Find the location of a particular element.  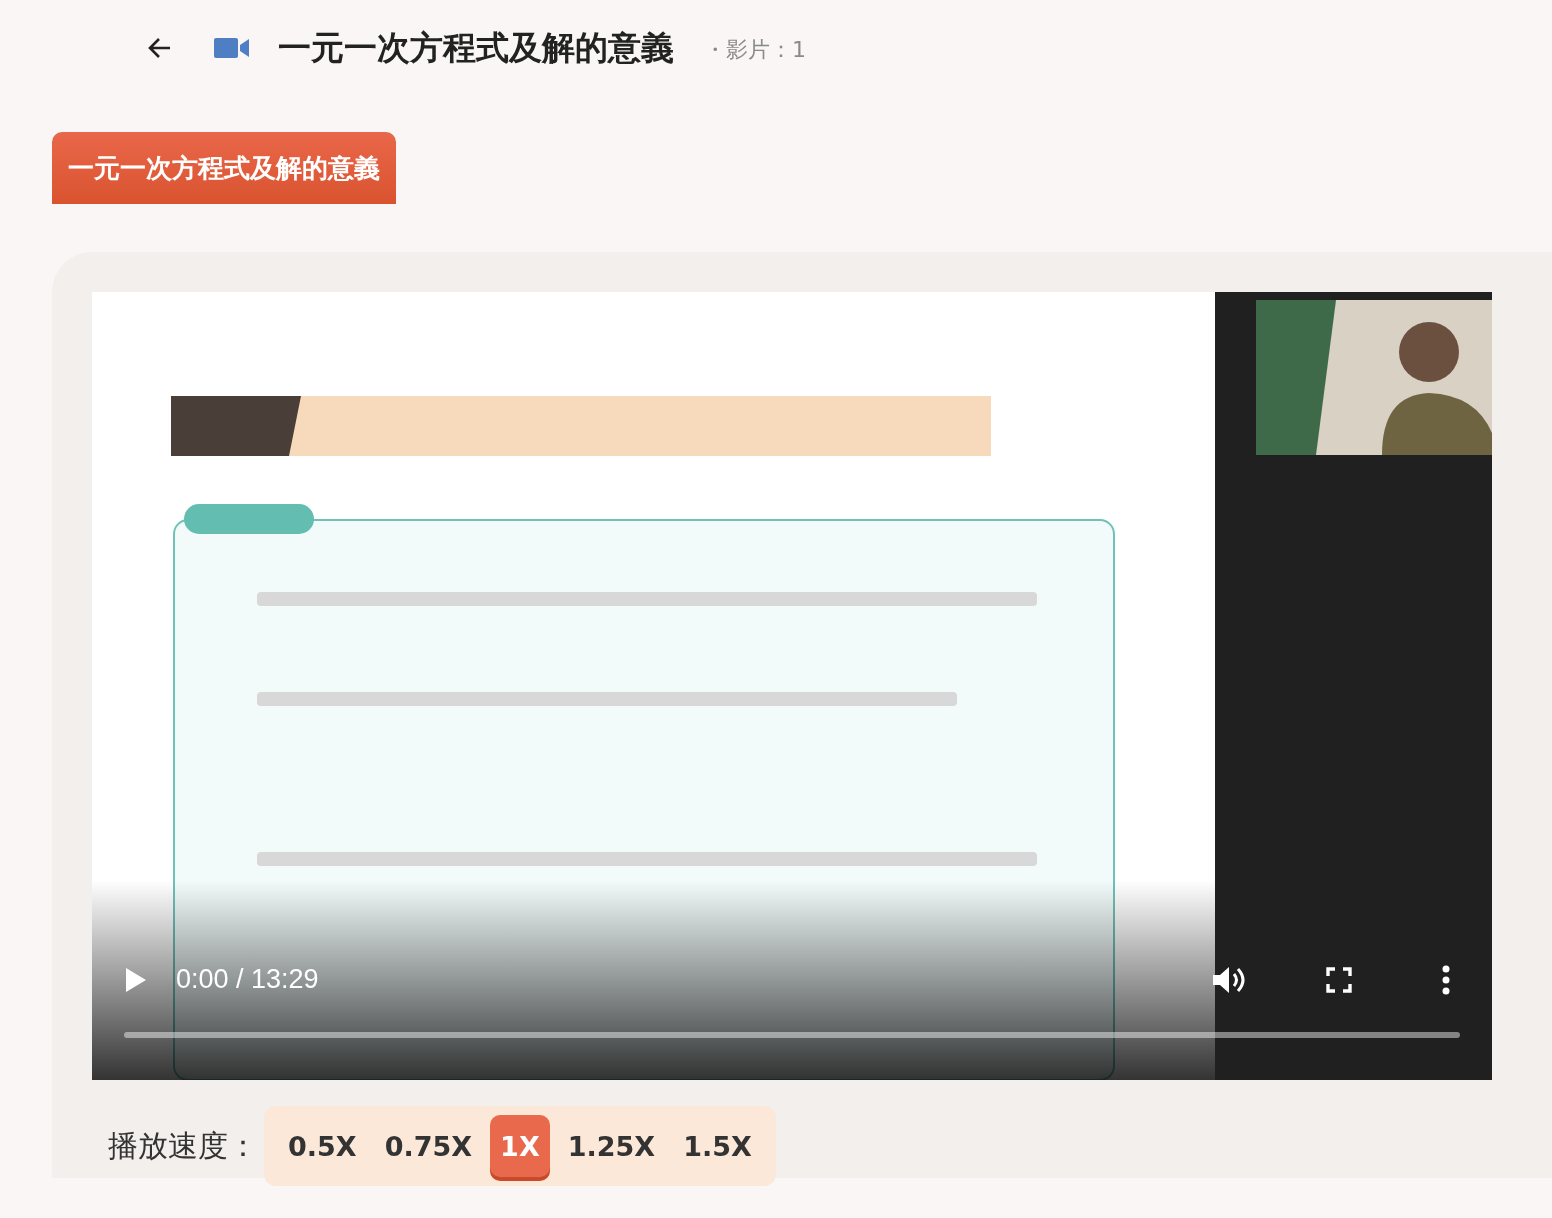

page-title: 一元一次方程式及解的意義 is located at coordinates (476, 47).